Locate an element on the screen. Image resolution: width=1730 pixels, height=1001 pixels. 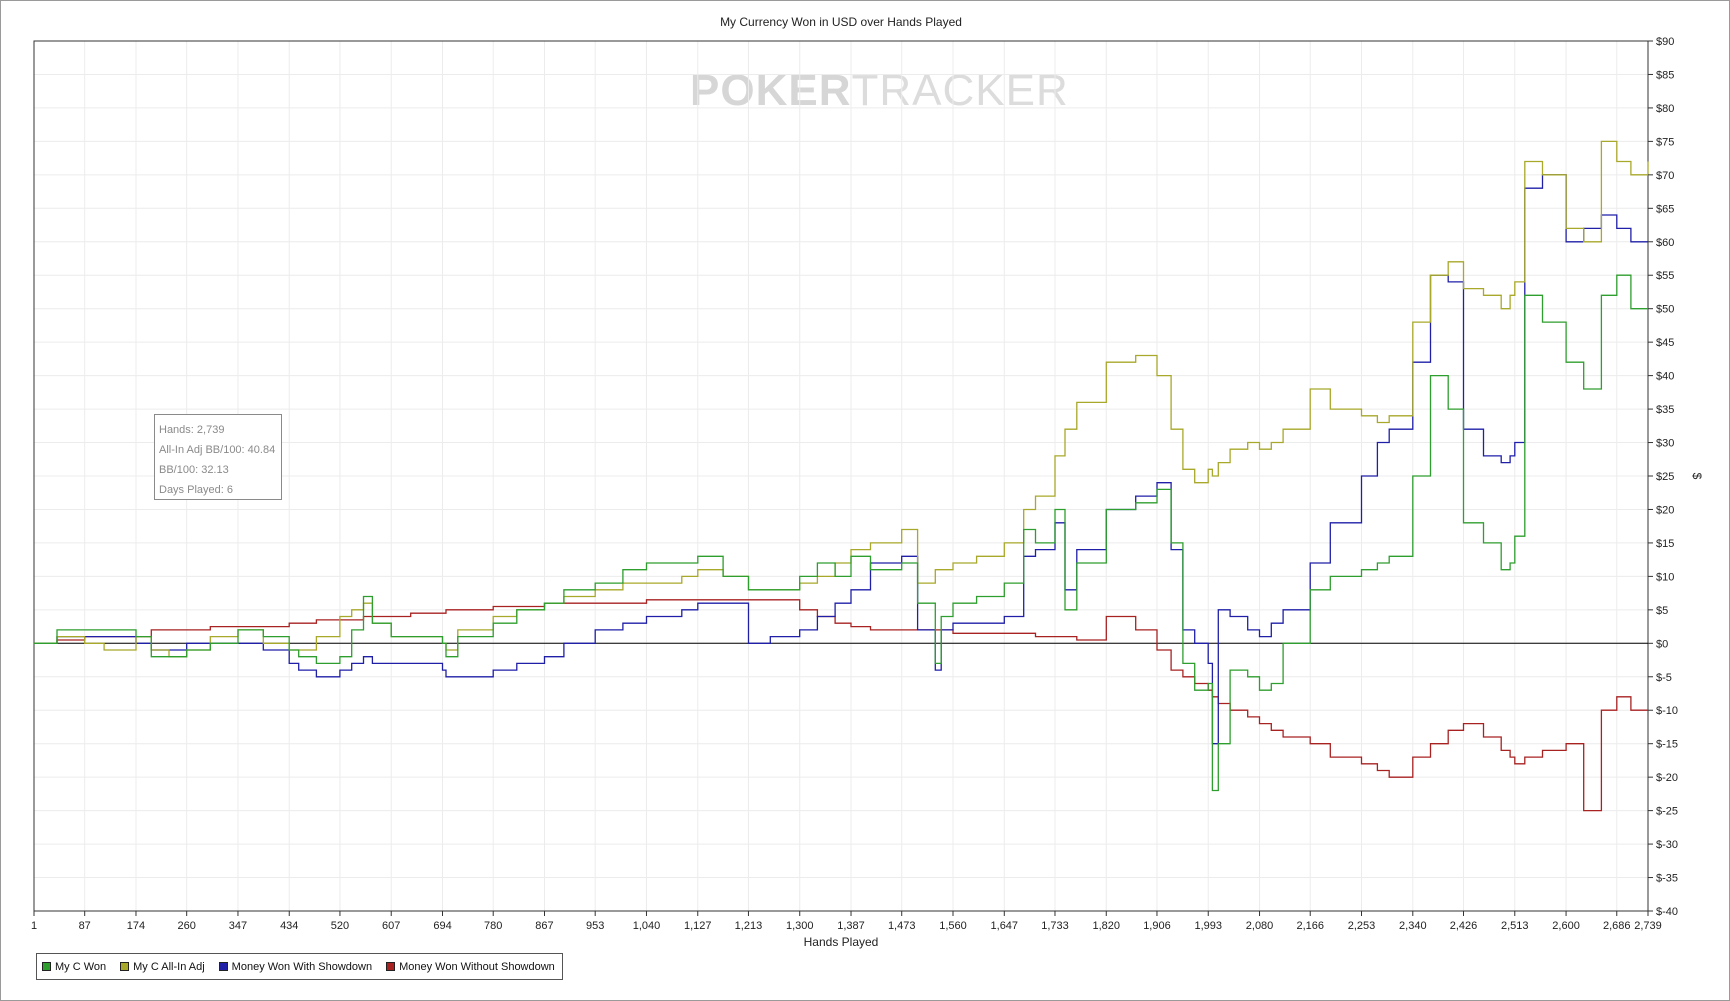
y-tick-label: $80 is located at coordinates (1665, 109).